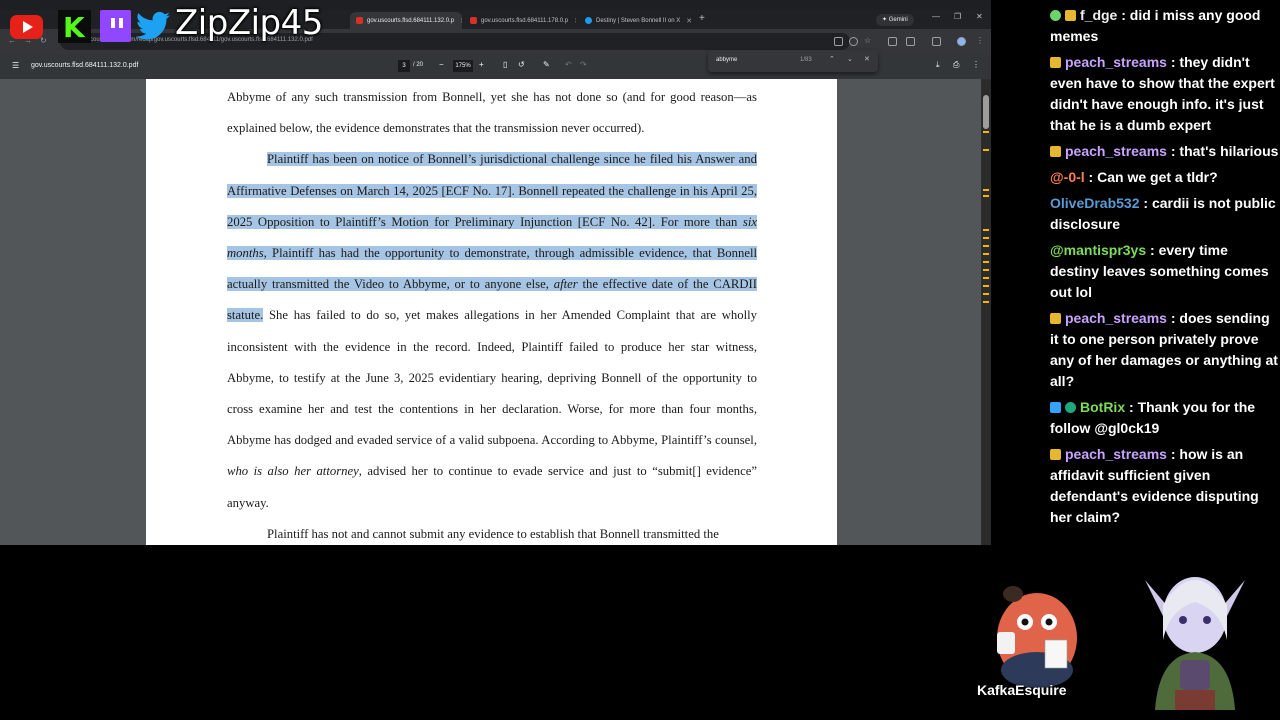 The image size is (1280, 720). Describe the element at coordinates (15, 65) in the screenshot. I see `hamburger-menu-icon: ☰` at that location.